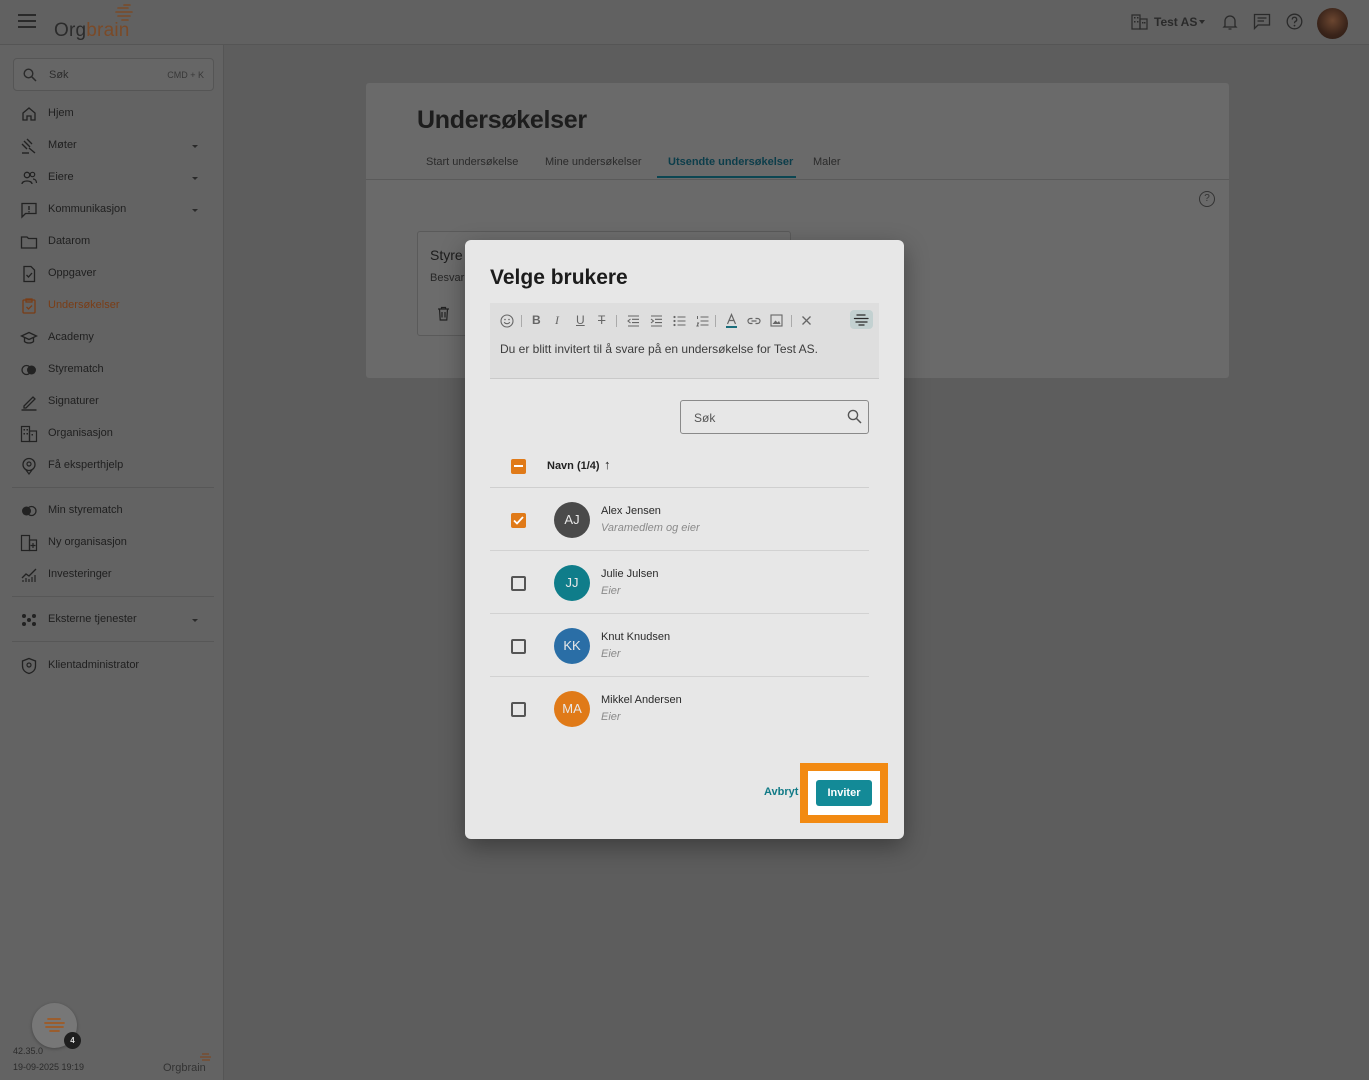 This screenshot has width=1369, height=1080. What do you see at coordinates (1139, 22) in the screenshot?
I see `building-icon` at bounding box center [1139, 22].